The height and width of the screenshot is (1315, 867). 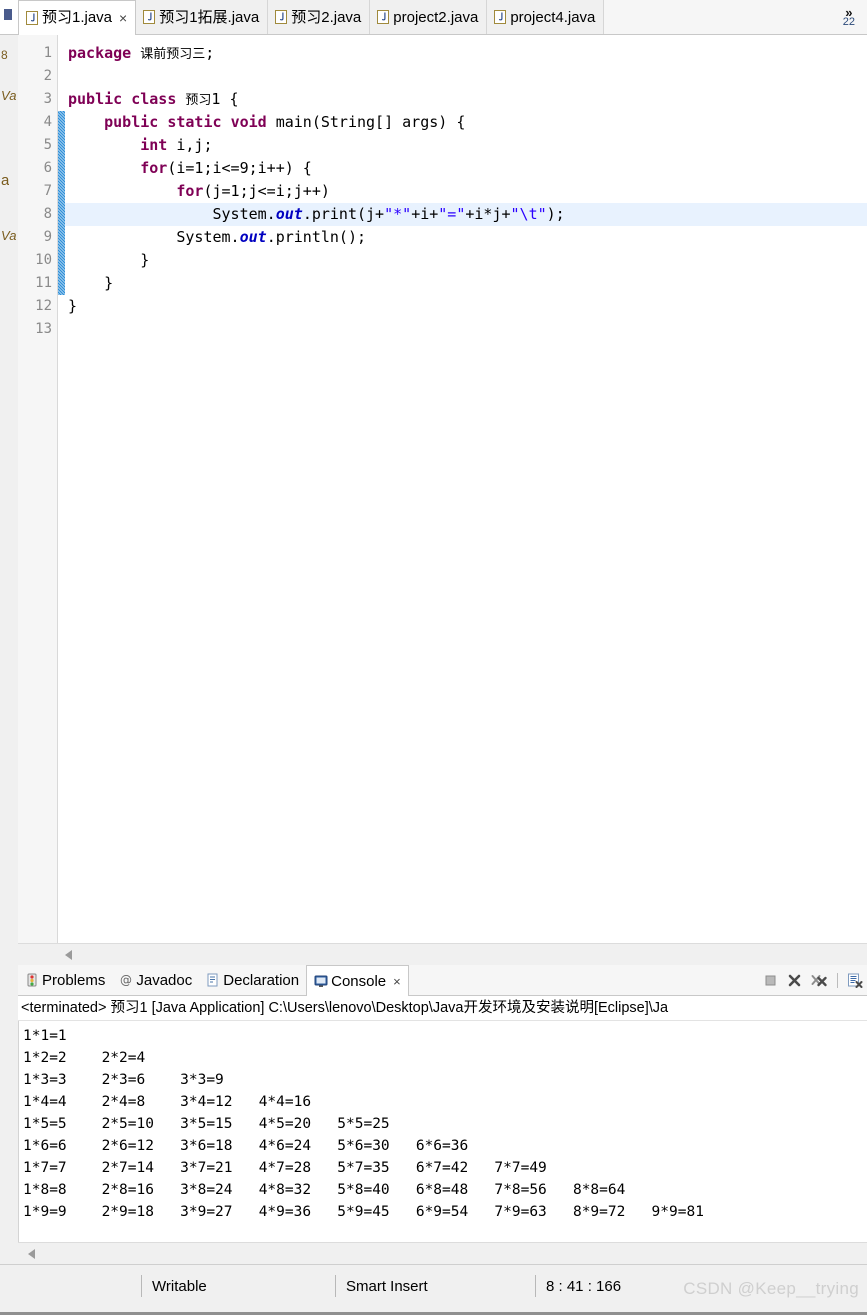 What do you see at coordinates (321, 981) in the screenshot?
I see `console-icon` at bounding box center [321, 981].